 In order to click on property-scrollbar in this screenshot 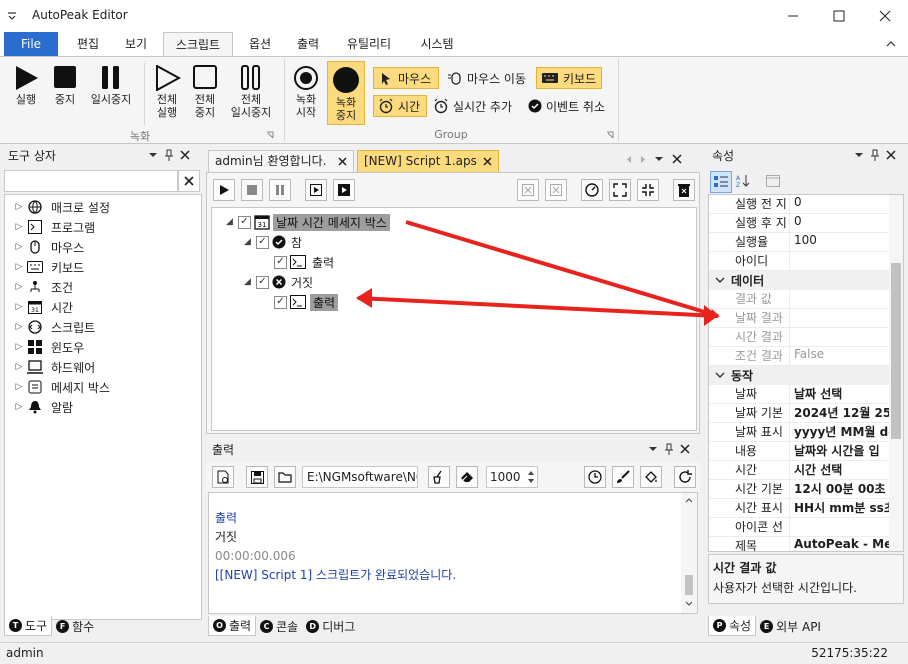, I will do `click(896, 373)`.